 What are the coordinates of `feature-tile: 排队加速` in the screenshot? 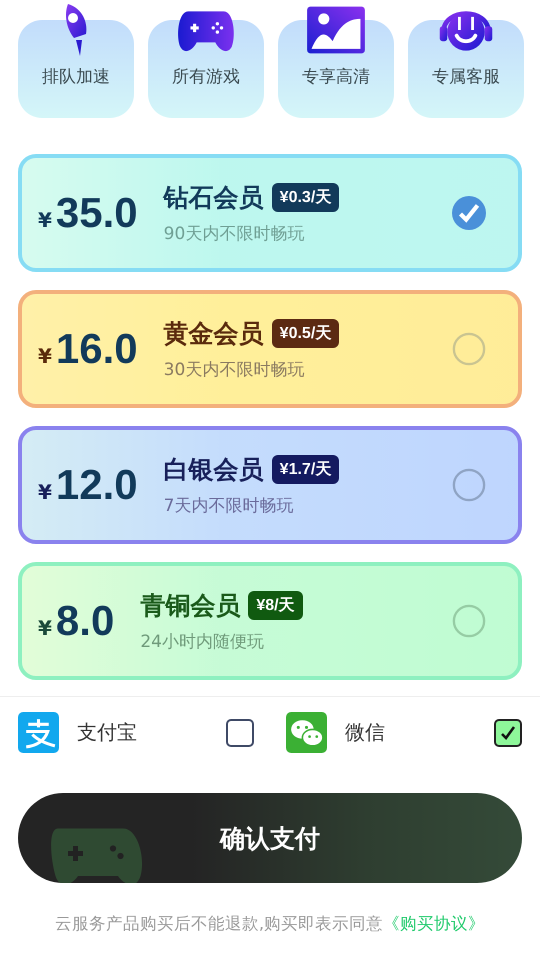 It's located at (76, 59).